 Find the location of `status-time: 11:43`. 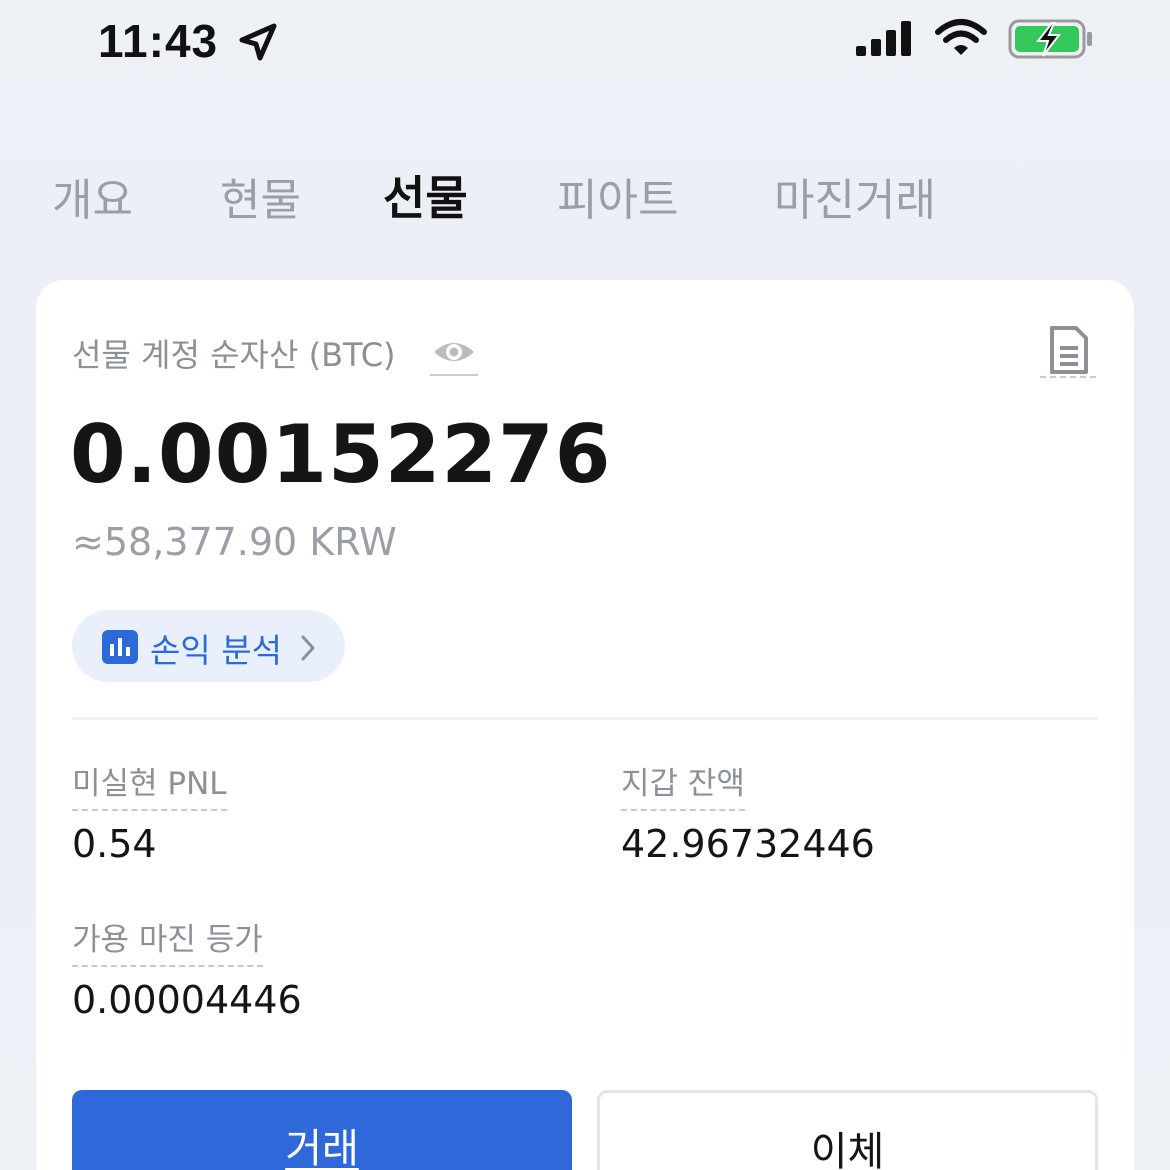

status-time: 11:43 is located at coordinates (158, 41).